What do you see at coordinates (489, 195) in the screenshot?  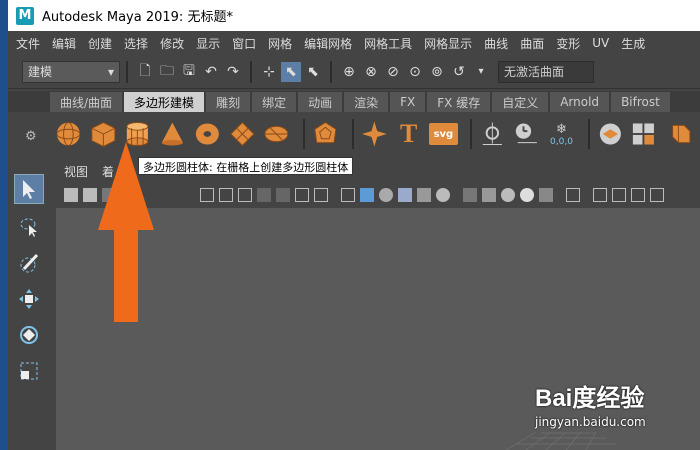 I see `xray-joints-icon` at bounding box center [489, 195].